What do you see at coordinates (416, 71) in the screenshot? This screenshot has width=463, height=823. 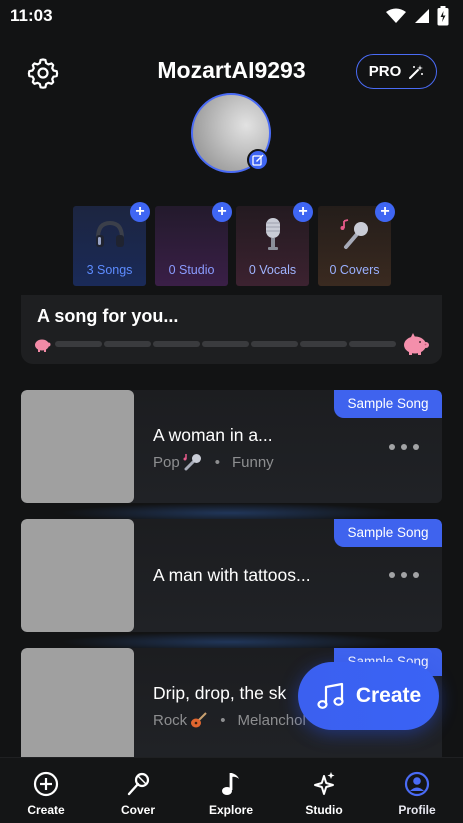 I see `magic-wand-icon` at bounding box center [416, 71].